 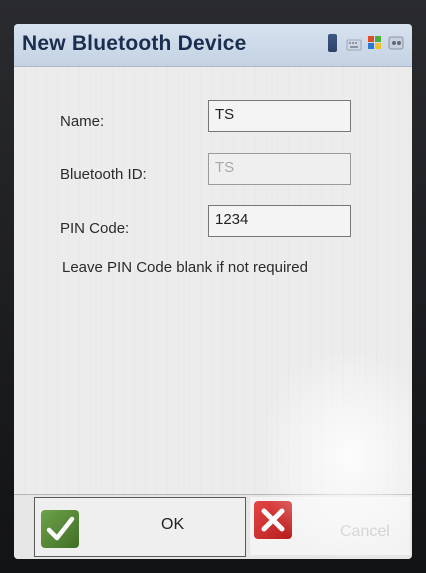 What do you see at coordinates (330, 526) in the screenshot?
I see `cancel-button: Cancel` at bounding box center [330, 526].